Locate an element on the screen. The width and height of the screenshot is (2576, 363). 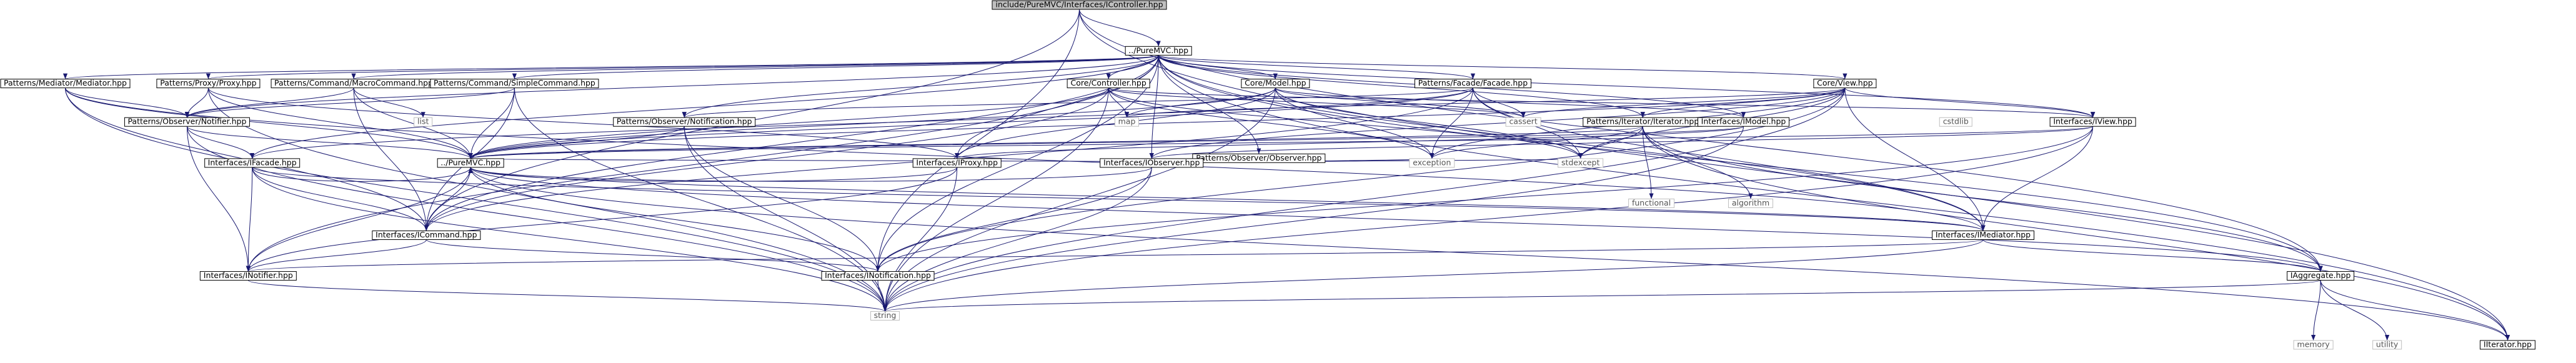
node-label: Patterns/Mediator/Mediator.hpp is located at coordinates (65, 83).